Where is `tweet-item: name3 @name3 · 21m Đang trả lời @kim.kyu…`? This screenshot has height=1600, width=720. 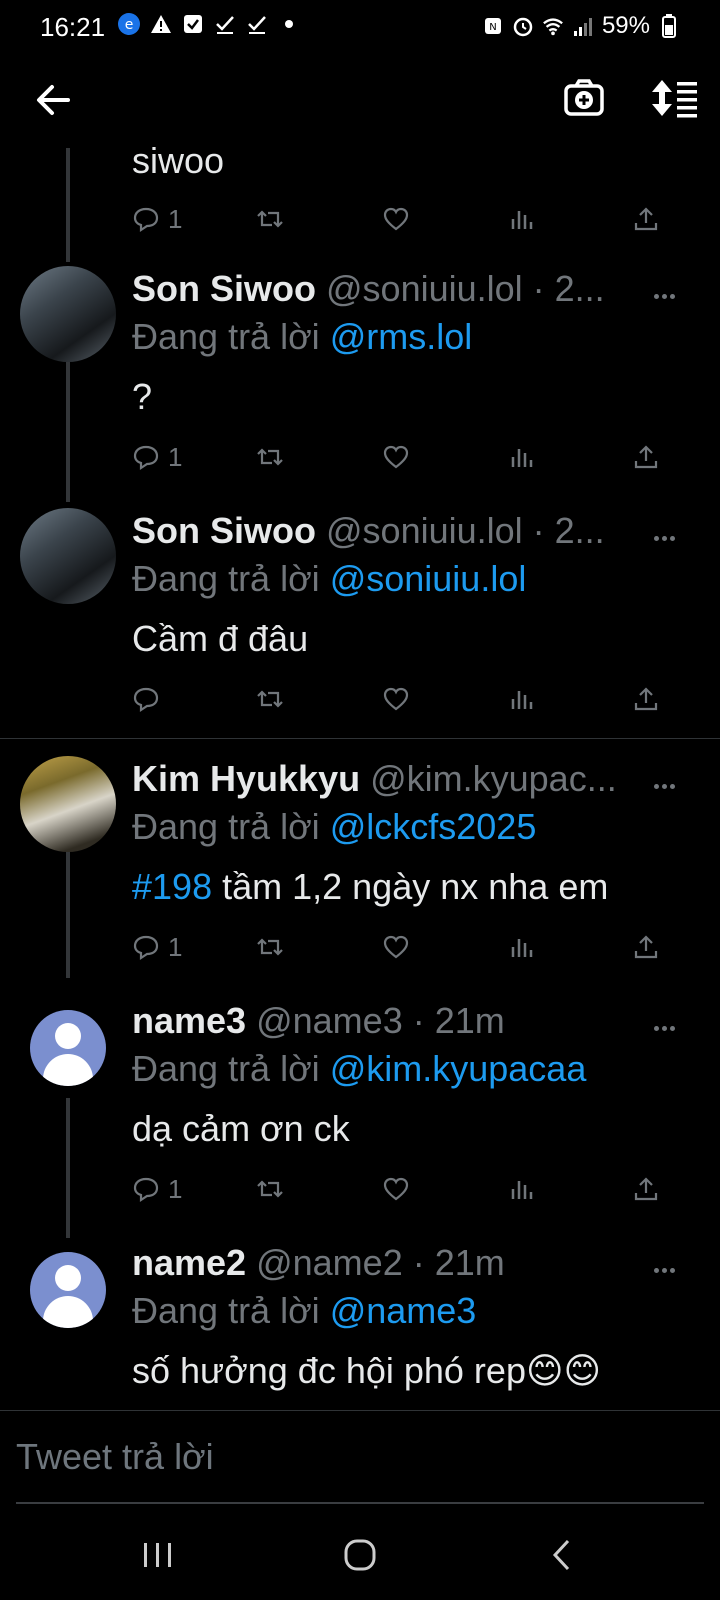 tweet-item: name3 @name3 · 21m Đang trả lời @kim.kyu… is located at coordinates (360, 1108).